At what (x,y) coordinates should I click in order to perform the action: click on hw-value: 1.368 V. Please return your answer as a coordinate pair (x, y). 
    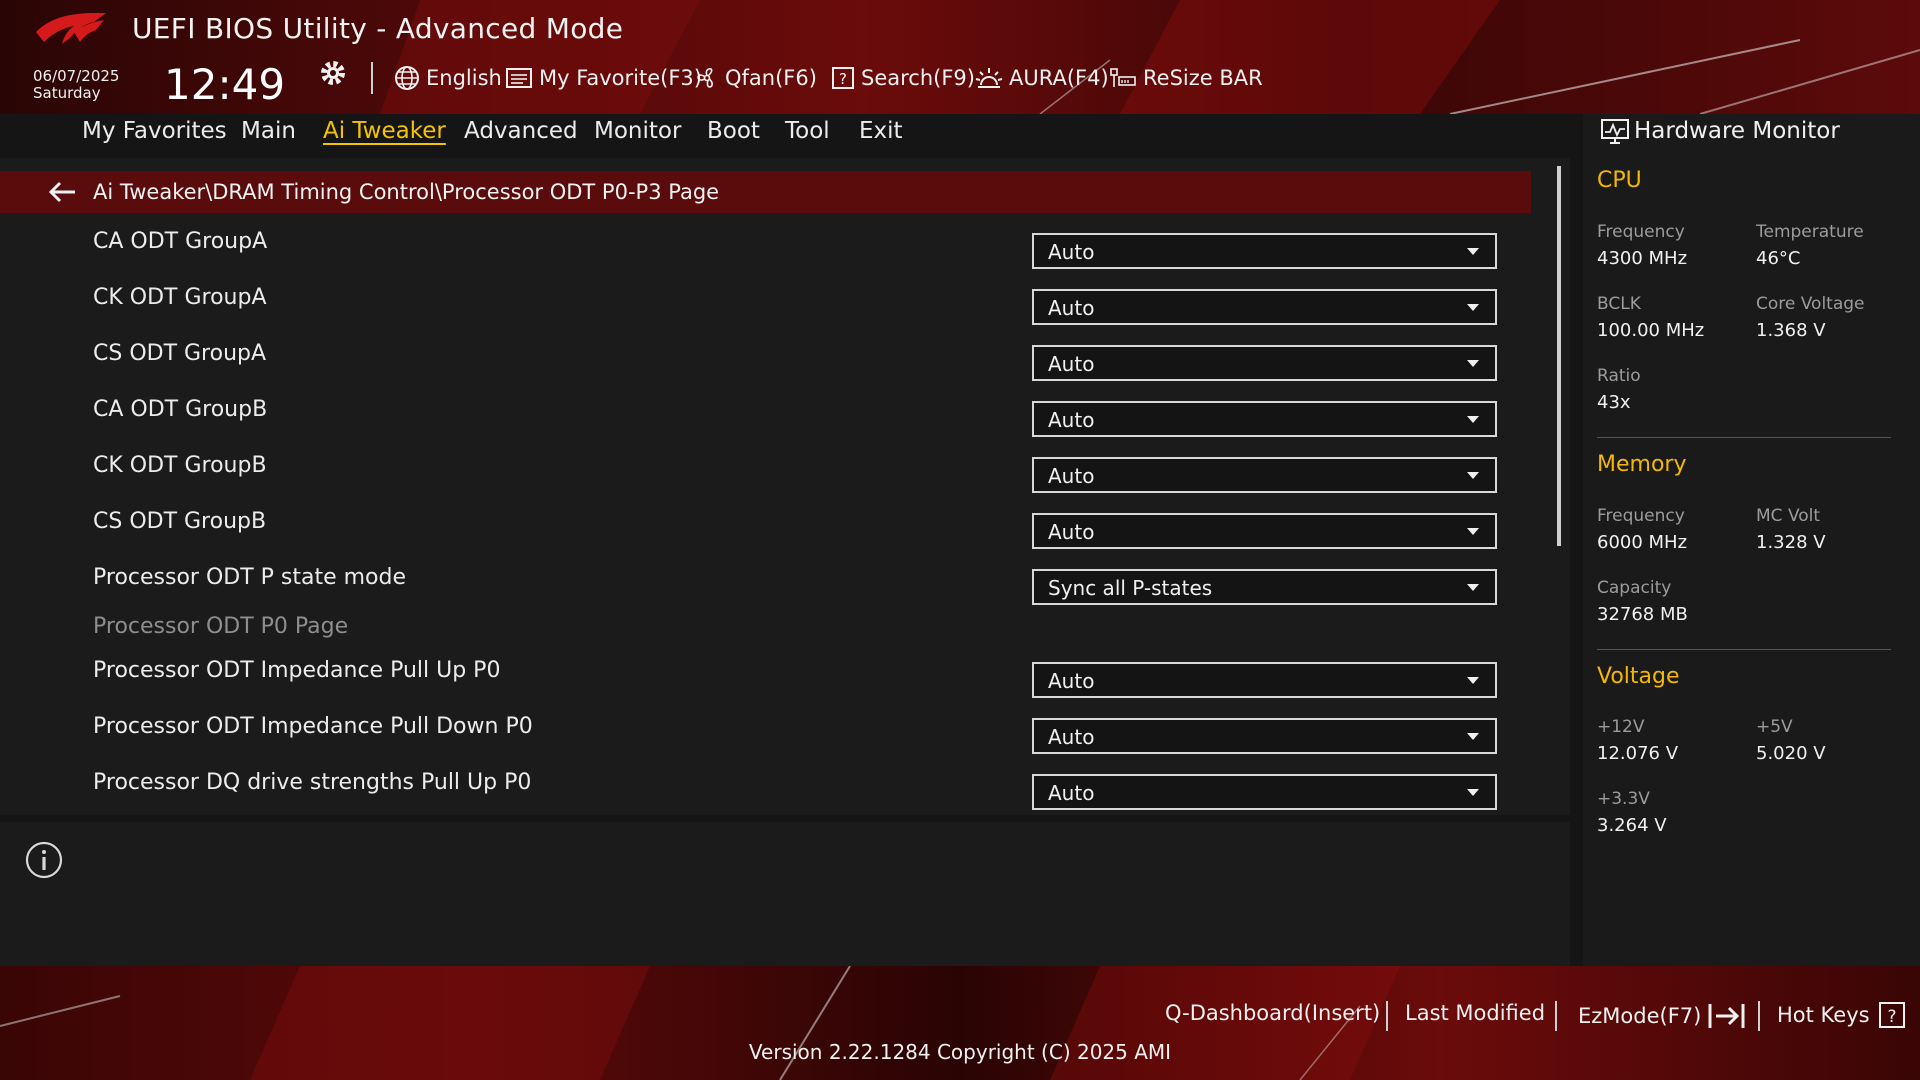
    Looking at the image, I should click on (1791, 330).